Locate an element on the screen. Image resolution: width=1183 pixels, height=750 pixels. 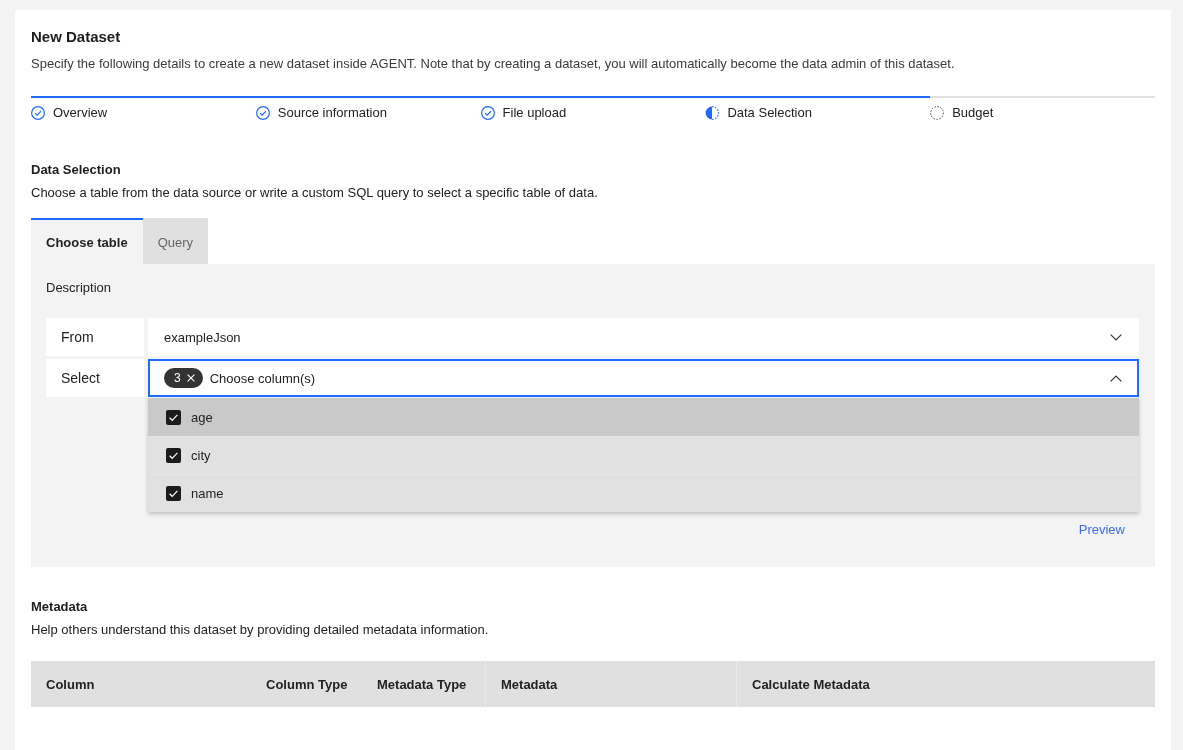
column-header: Metadata Type is located at coordinates (422, 684).